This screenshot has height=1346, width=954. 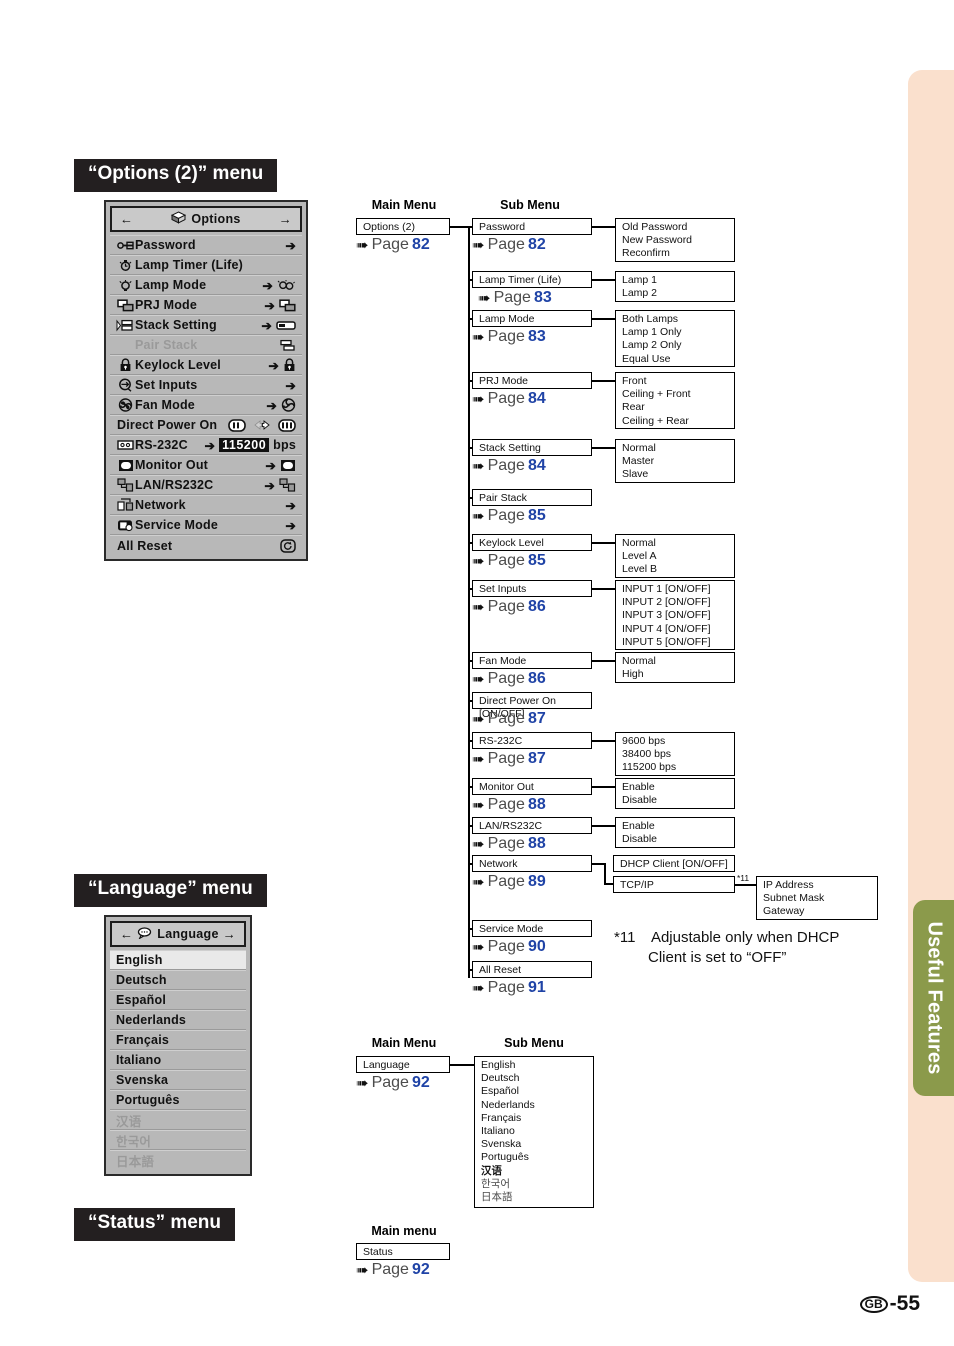 What do you see at coordinates (515, 298) in the screenshot?
I see `flow-page-lamp-timer: ➠ Page 83` at bounding box center [515, 298].